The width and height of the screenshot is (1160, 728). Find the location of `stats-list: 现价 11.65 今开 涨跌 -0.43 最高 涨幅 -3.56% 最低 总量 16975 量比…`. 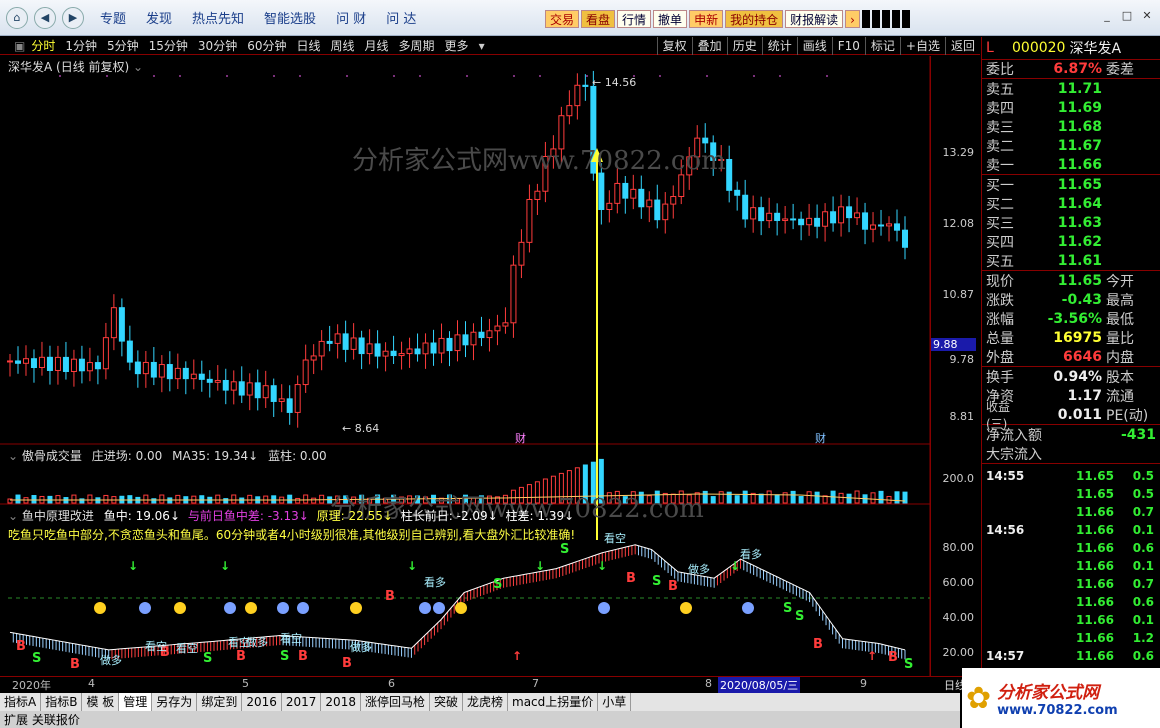

stats-list: 现价 11.65 今开 涨跌 -0.43 最高 涨幅 -3.56% 最低 总量 16975 量比… is located at coordinates (1071, 318).